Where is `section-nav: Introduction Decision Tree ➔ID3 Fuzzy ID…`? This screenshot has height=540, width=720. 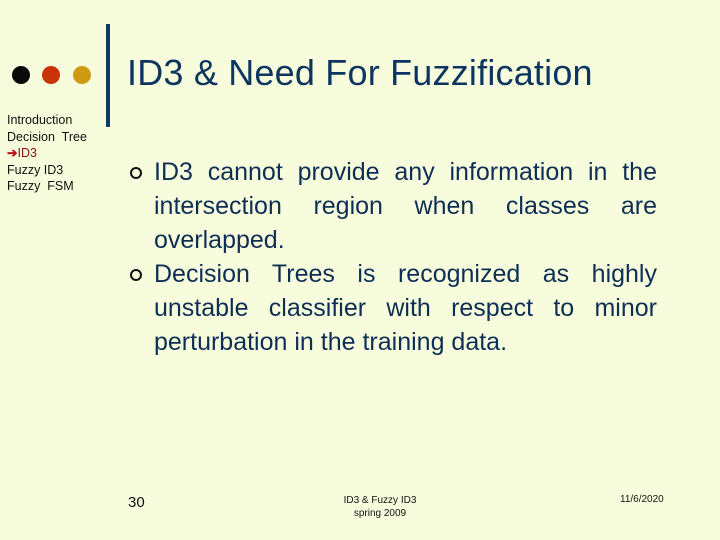
section-nav: Introduction Decision Tree ➔ID3 Fuzzy ID… is located at coordinates (47, 153).